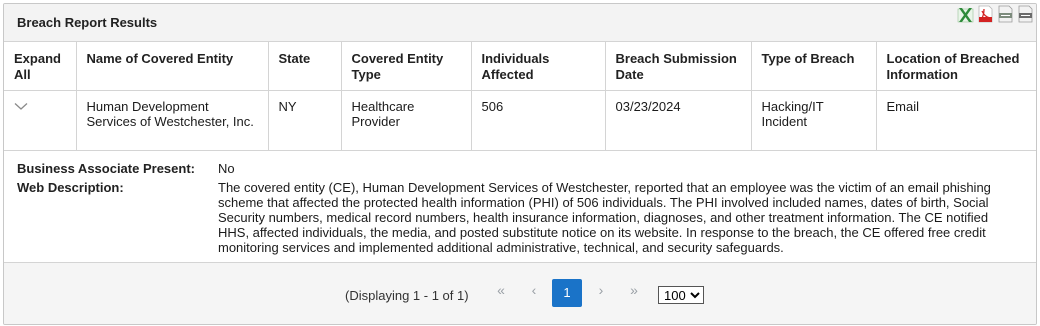 This screenshot has width=1040, height=326. Describe the element at coordinates (70, 187) in the screenshot. I see `web-description-label: Web Description:` at that location.